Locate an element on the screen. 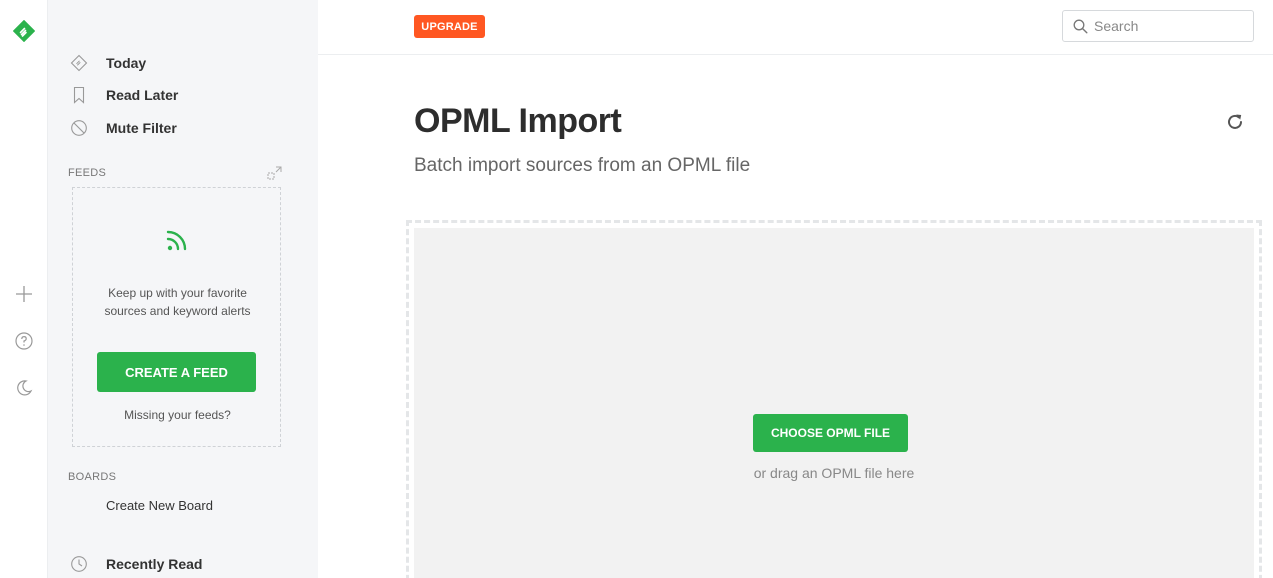 This screenshot has width=1273, height=578. sidebar-item-recently-read: Recently Read is located at coordinates (136, 564).